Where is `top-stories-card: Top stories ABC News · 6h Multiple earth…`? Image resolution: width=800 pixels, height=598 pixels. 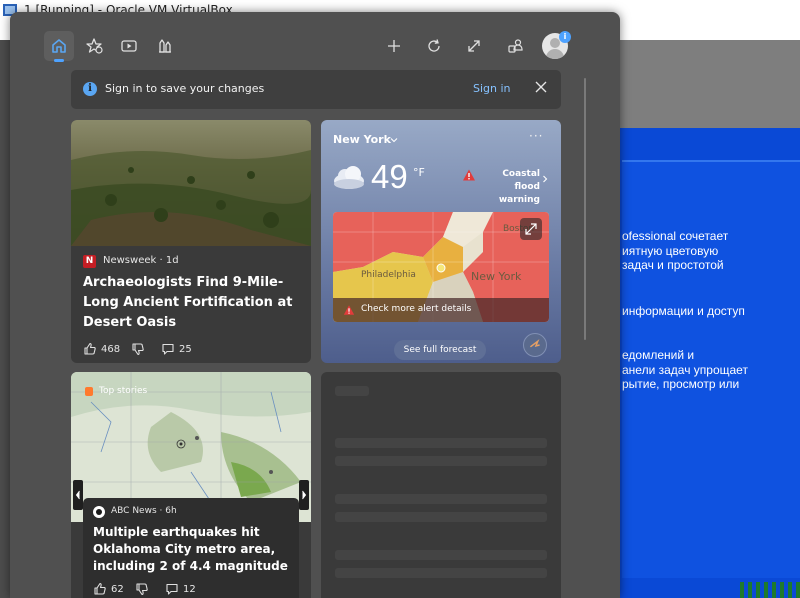 top-stories-card: Top stories ABC News · 6h Multiple earth… is located at coordinates (191, 485).